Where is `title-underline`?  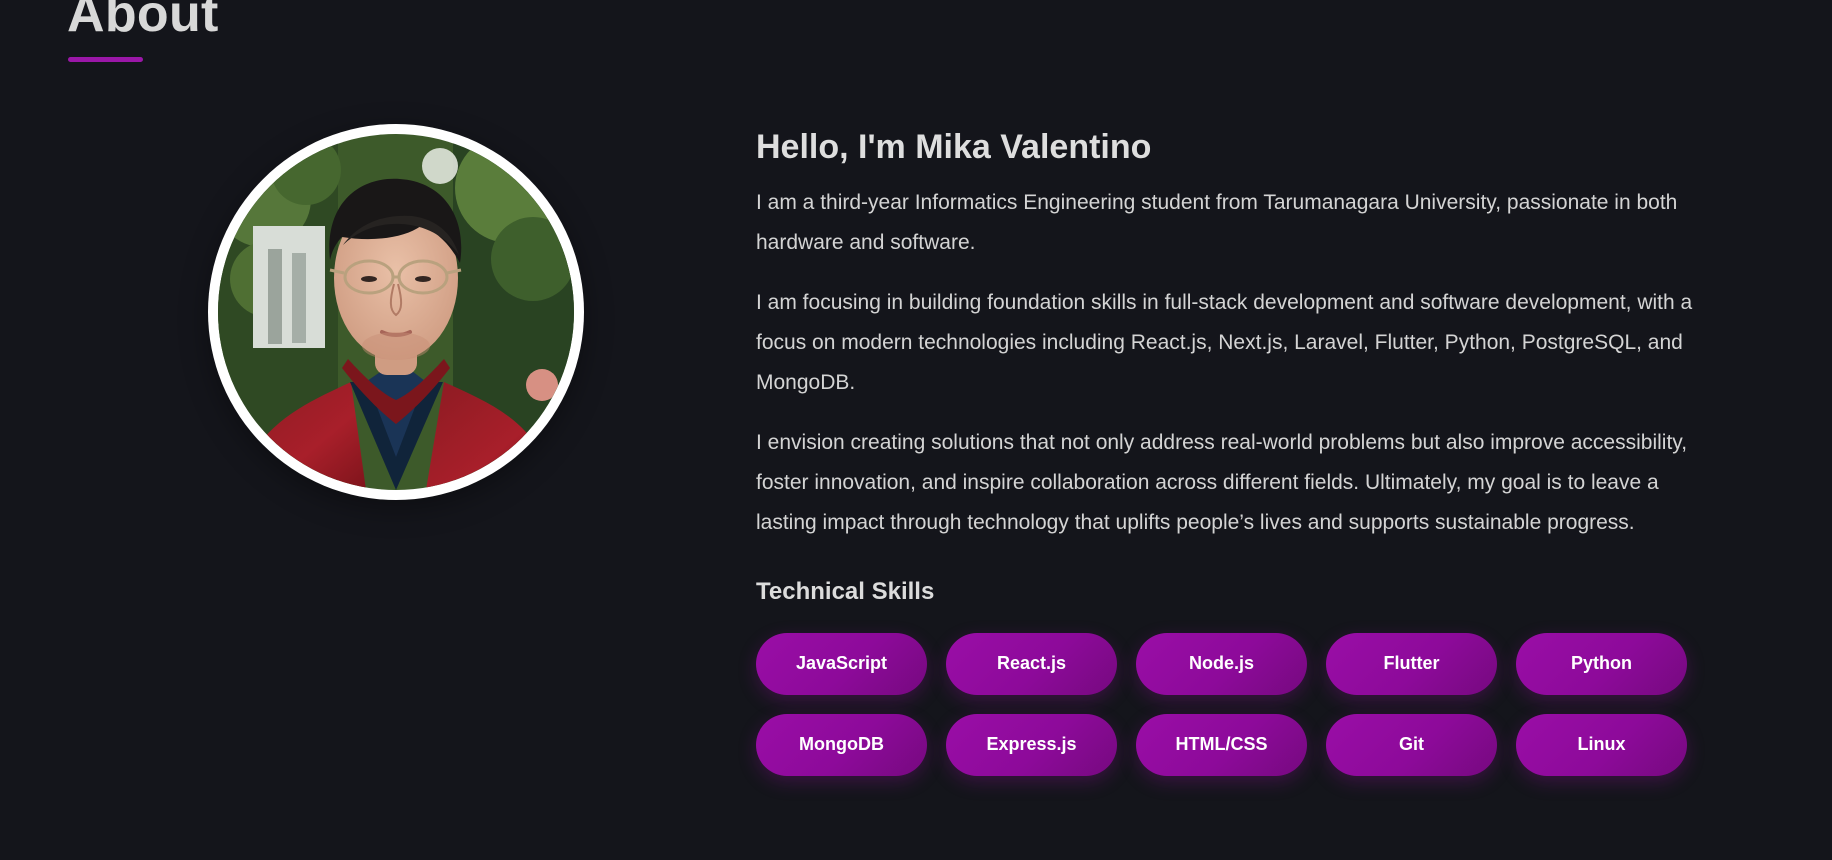
title-underline is located at coordinates (105, 59).